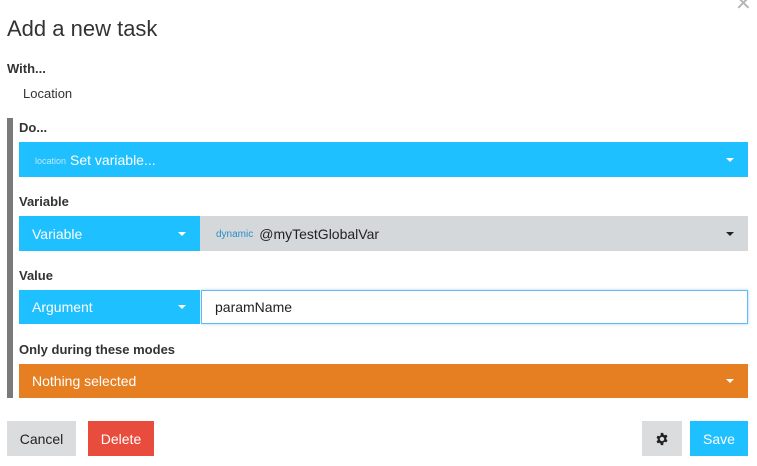 The height and width of the screenshot is (466, 757). Describe the element at coordinates (383, 381) in the screenshot. I see `modes-select: Nothing selected` at that location.